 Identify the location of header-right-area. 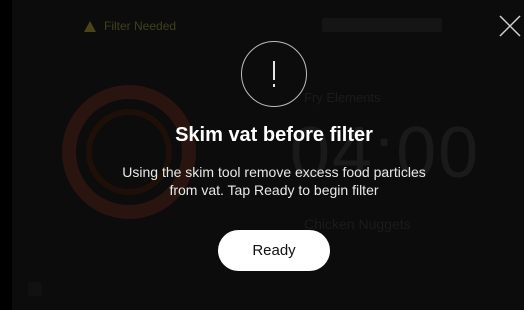
(382, 25).